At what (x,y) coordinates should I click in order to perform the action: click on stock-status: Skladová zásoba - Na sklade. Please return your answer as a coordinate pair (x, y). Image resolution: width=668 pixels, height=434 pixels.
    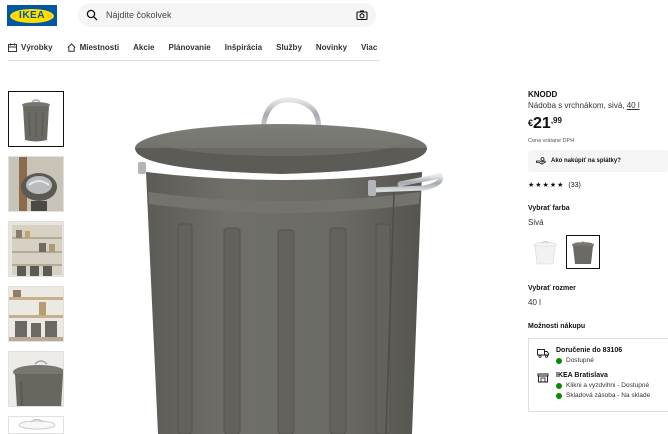
    Looking at the image, I should click on (603, 395).